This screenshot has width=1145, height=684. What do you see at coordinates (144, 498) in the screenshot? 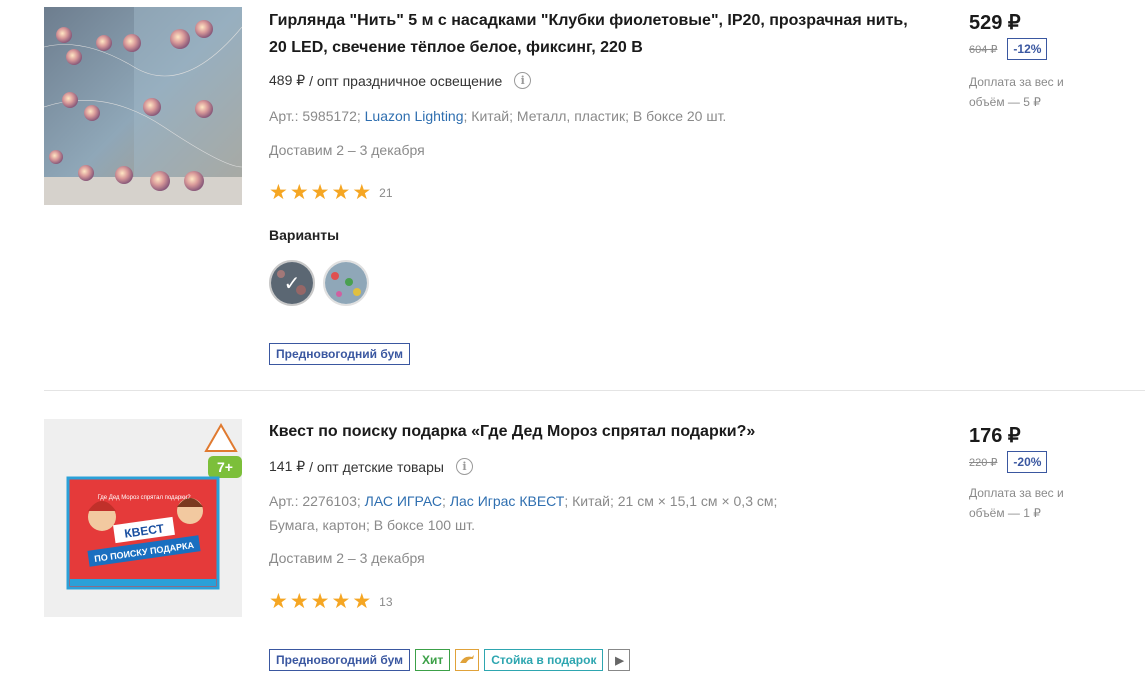
I see `image-caption-small: Где Дед Мороз спрятал подарки?` at bounding box center [144, 498].